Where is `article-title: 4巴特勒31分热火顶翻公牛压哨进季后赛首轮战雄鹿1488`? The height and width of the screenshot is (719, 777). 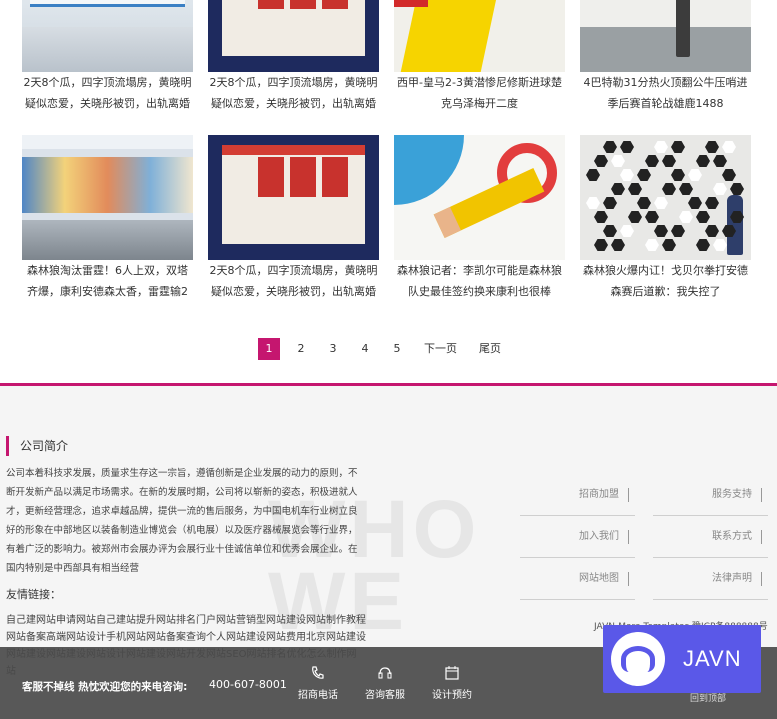 article-title: 4巴特勒31分热火顶翻公牛压哨进季后赛首轮战雄鹿1488 is located at coordinates (665, 93).